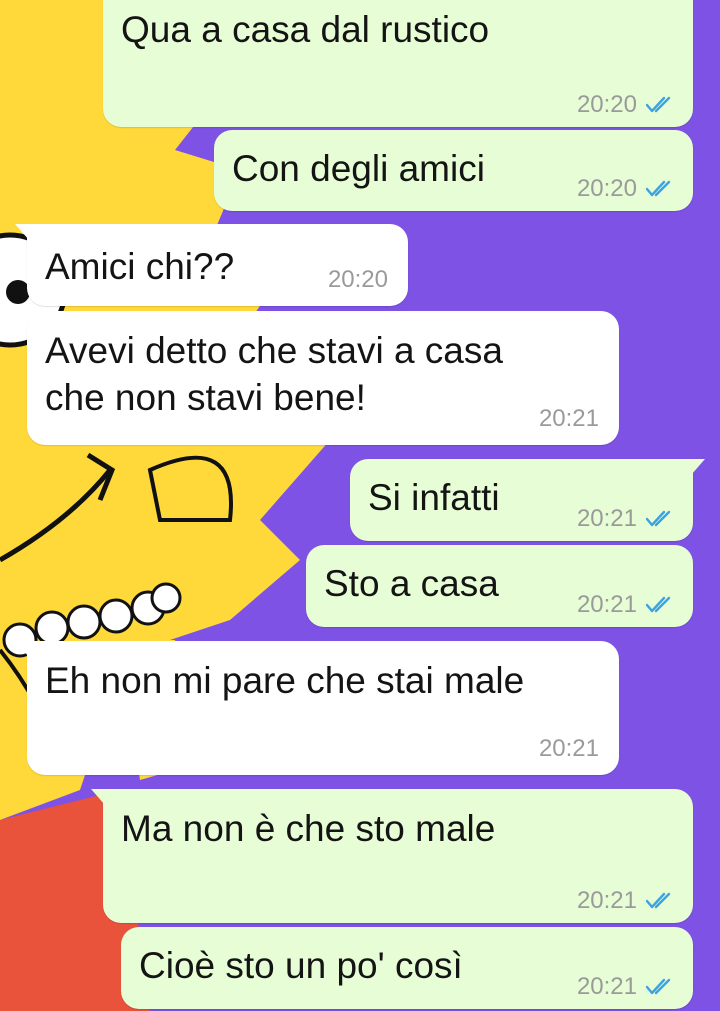 The width and height of the screenshot is (720, 1011). I want to click on outgoing-message: Si infatti 20:21, so click(527, 500).